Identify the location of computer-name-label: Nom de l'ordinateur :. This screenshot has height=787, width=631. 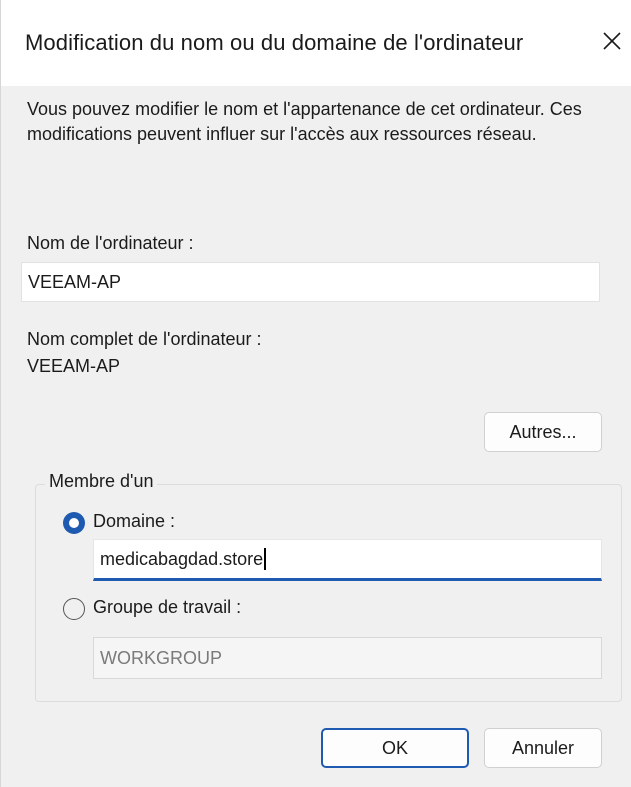
(110, 243).